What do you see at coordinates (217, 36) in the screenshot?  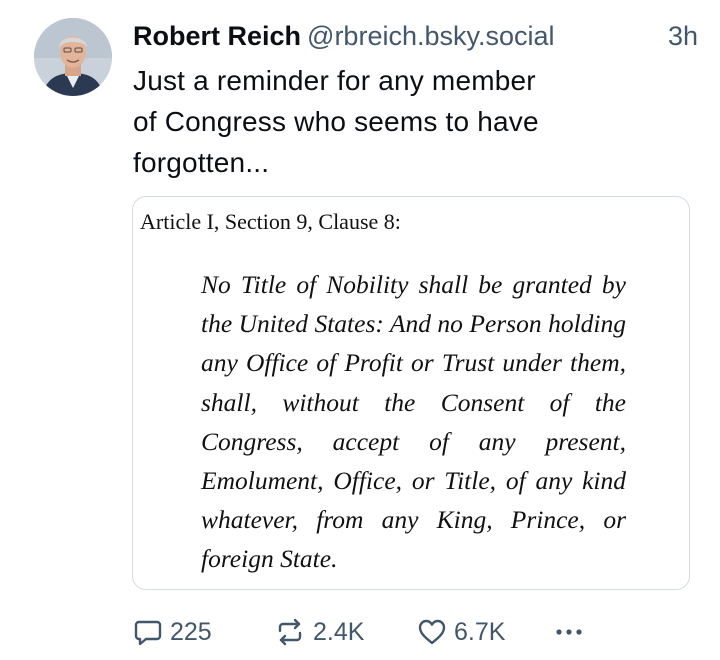 I see `author-display-name: Robert Reich` at bounding box center [217, 36].